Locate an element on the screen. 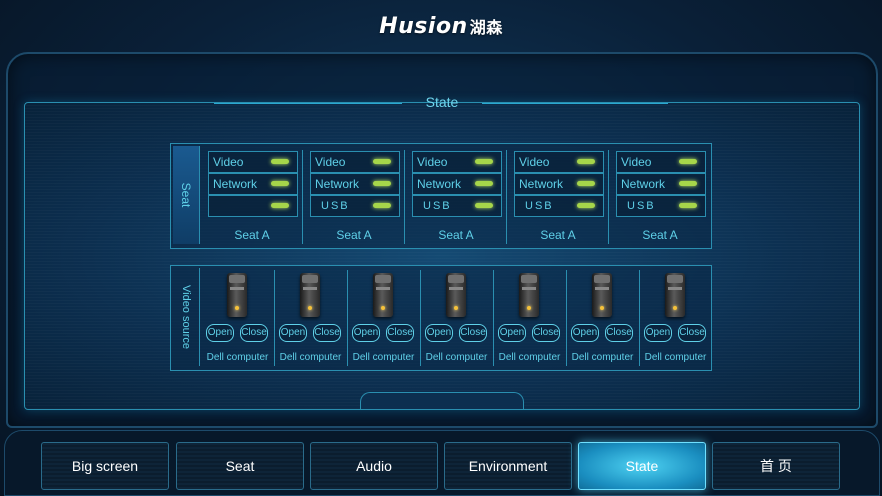  nav-environment-button: Environment is located at coordinates (508, 466).